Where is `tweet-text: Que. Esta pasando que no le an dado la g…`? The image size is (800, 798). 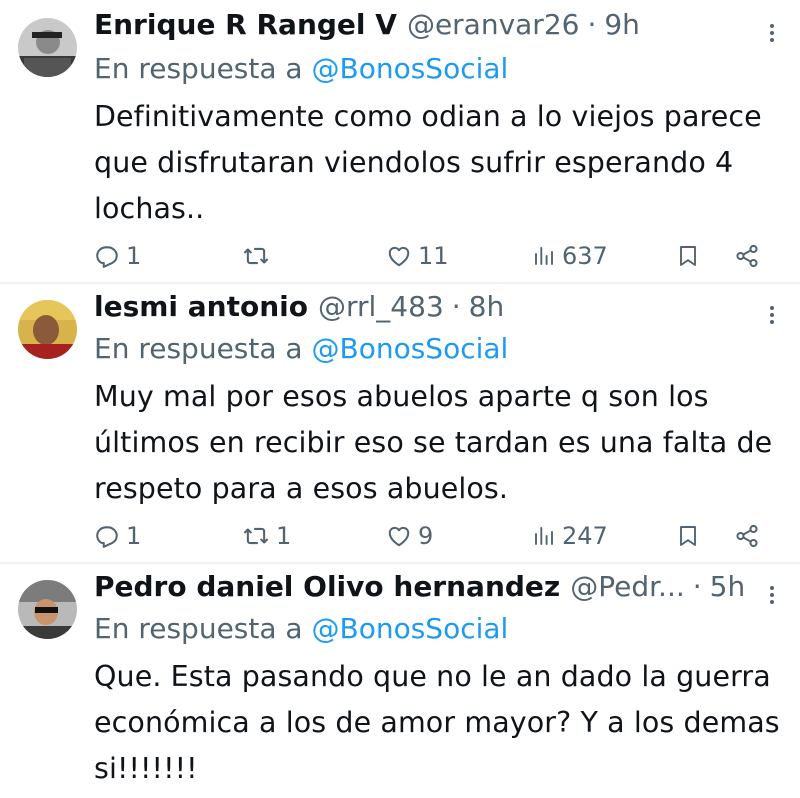
tweet-text: Que. Esta pasando que no le an dado la g… is located at coordinates (437, 722).